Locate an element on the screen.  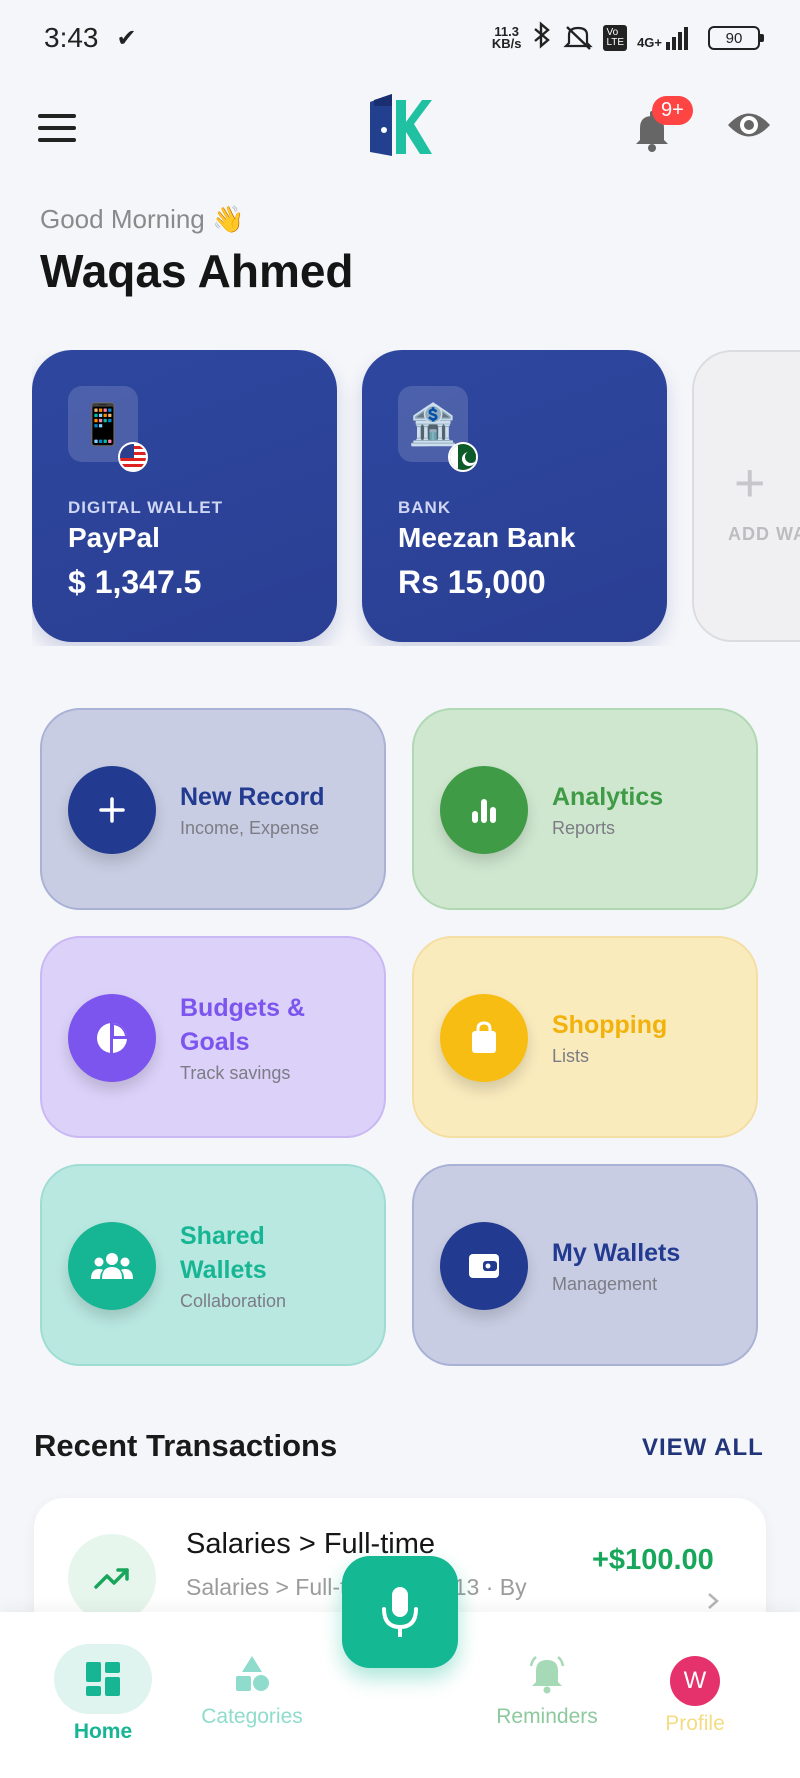
visibility-eye-icon is located at coordinates (749, 127).